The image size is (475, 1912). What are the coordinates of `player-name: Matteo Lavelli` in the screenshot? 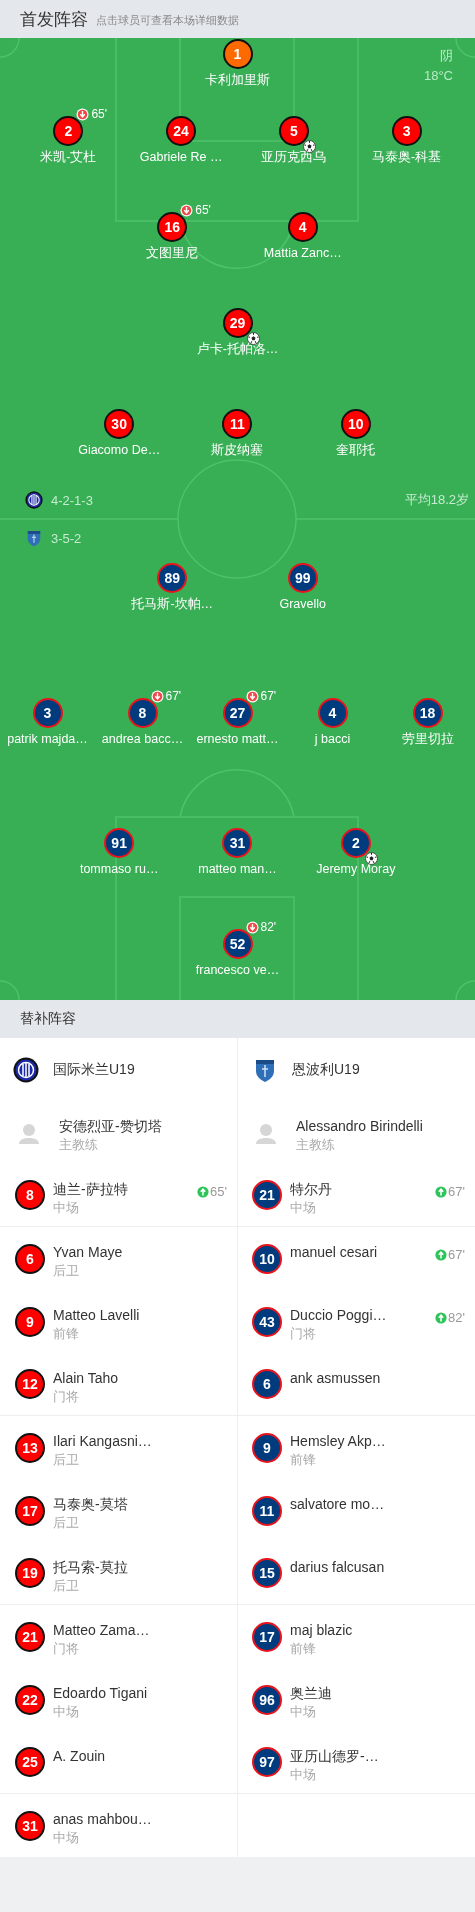 It's located at (145, 1315).